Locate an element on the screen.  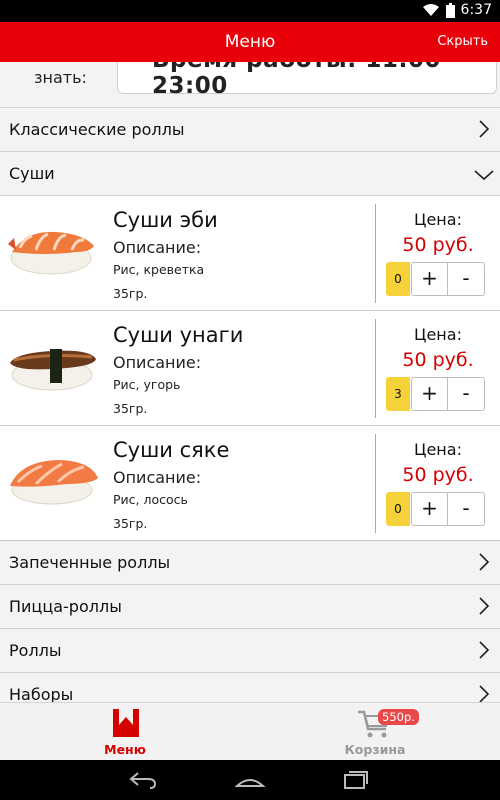
working-hours-panel: знать: Время работы: 11:00 - 23:00 is located at coordinates (250, 85).